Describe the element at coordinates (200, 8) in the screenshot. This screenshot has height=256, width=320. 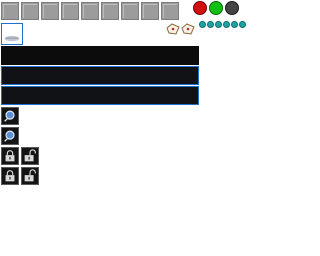
I see `close-dot-icon` at that location.